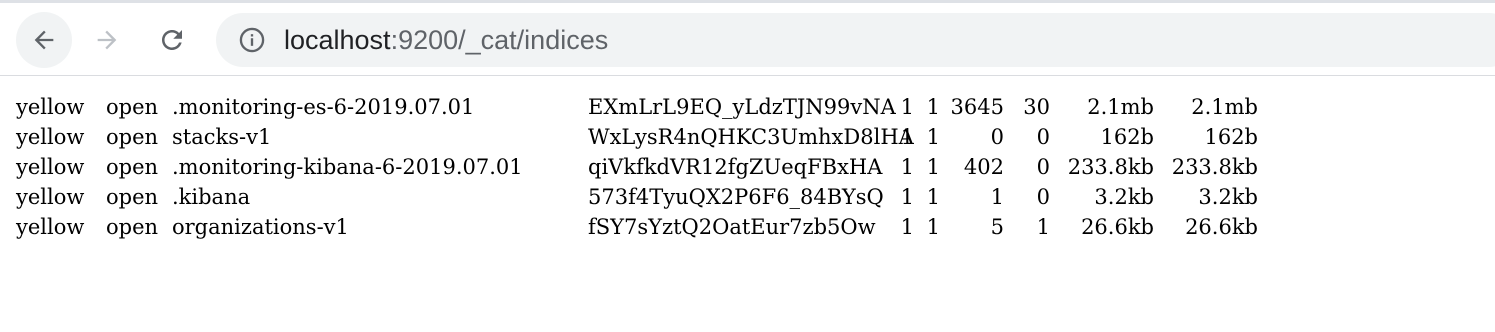 The height and width of the screenshot is (332, 1495). What do you see at coordinates (222, 137) in the screenshot?
I see `index-name: stacks-v1` at bounding box center [222, 137].